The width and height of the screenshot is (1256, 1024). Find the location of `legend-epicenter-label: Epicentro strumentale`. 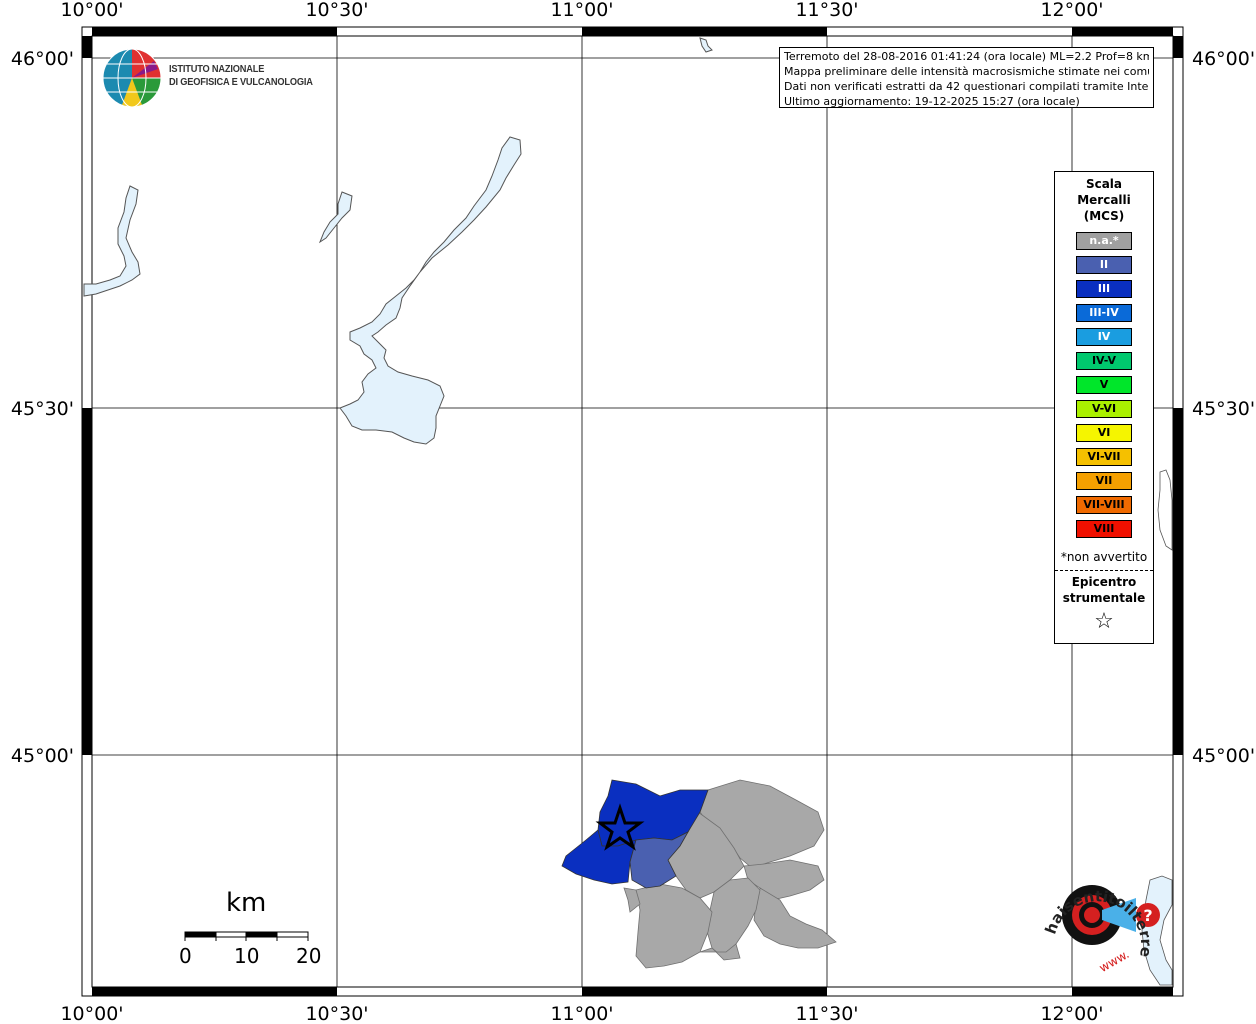

legend-epicenter-label: Epicentro strumentale is located at coordinates (1104, 590).